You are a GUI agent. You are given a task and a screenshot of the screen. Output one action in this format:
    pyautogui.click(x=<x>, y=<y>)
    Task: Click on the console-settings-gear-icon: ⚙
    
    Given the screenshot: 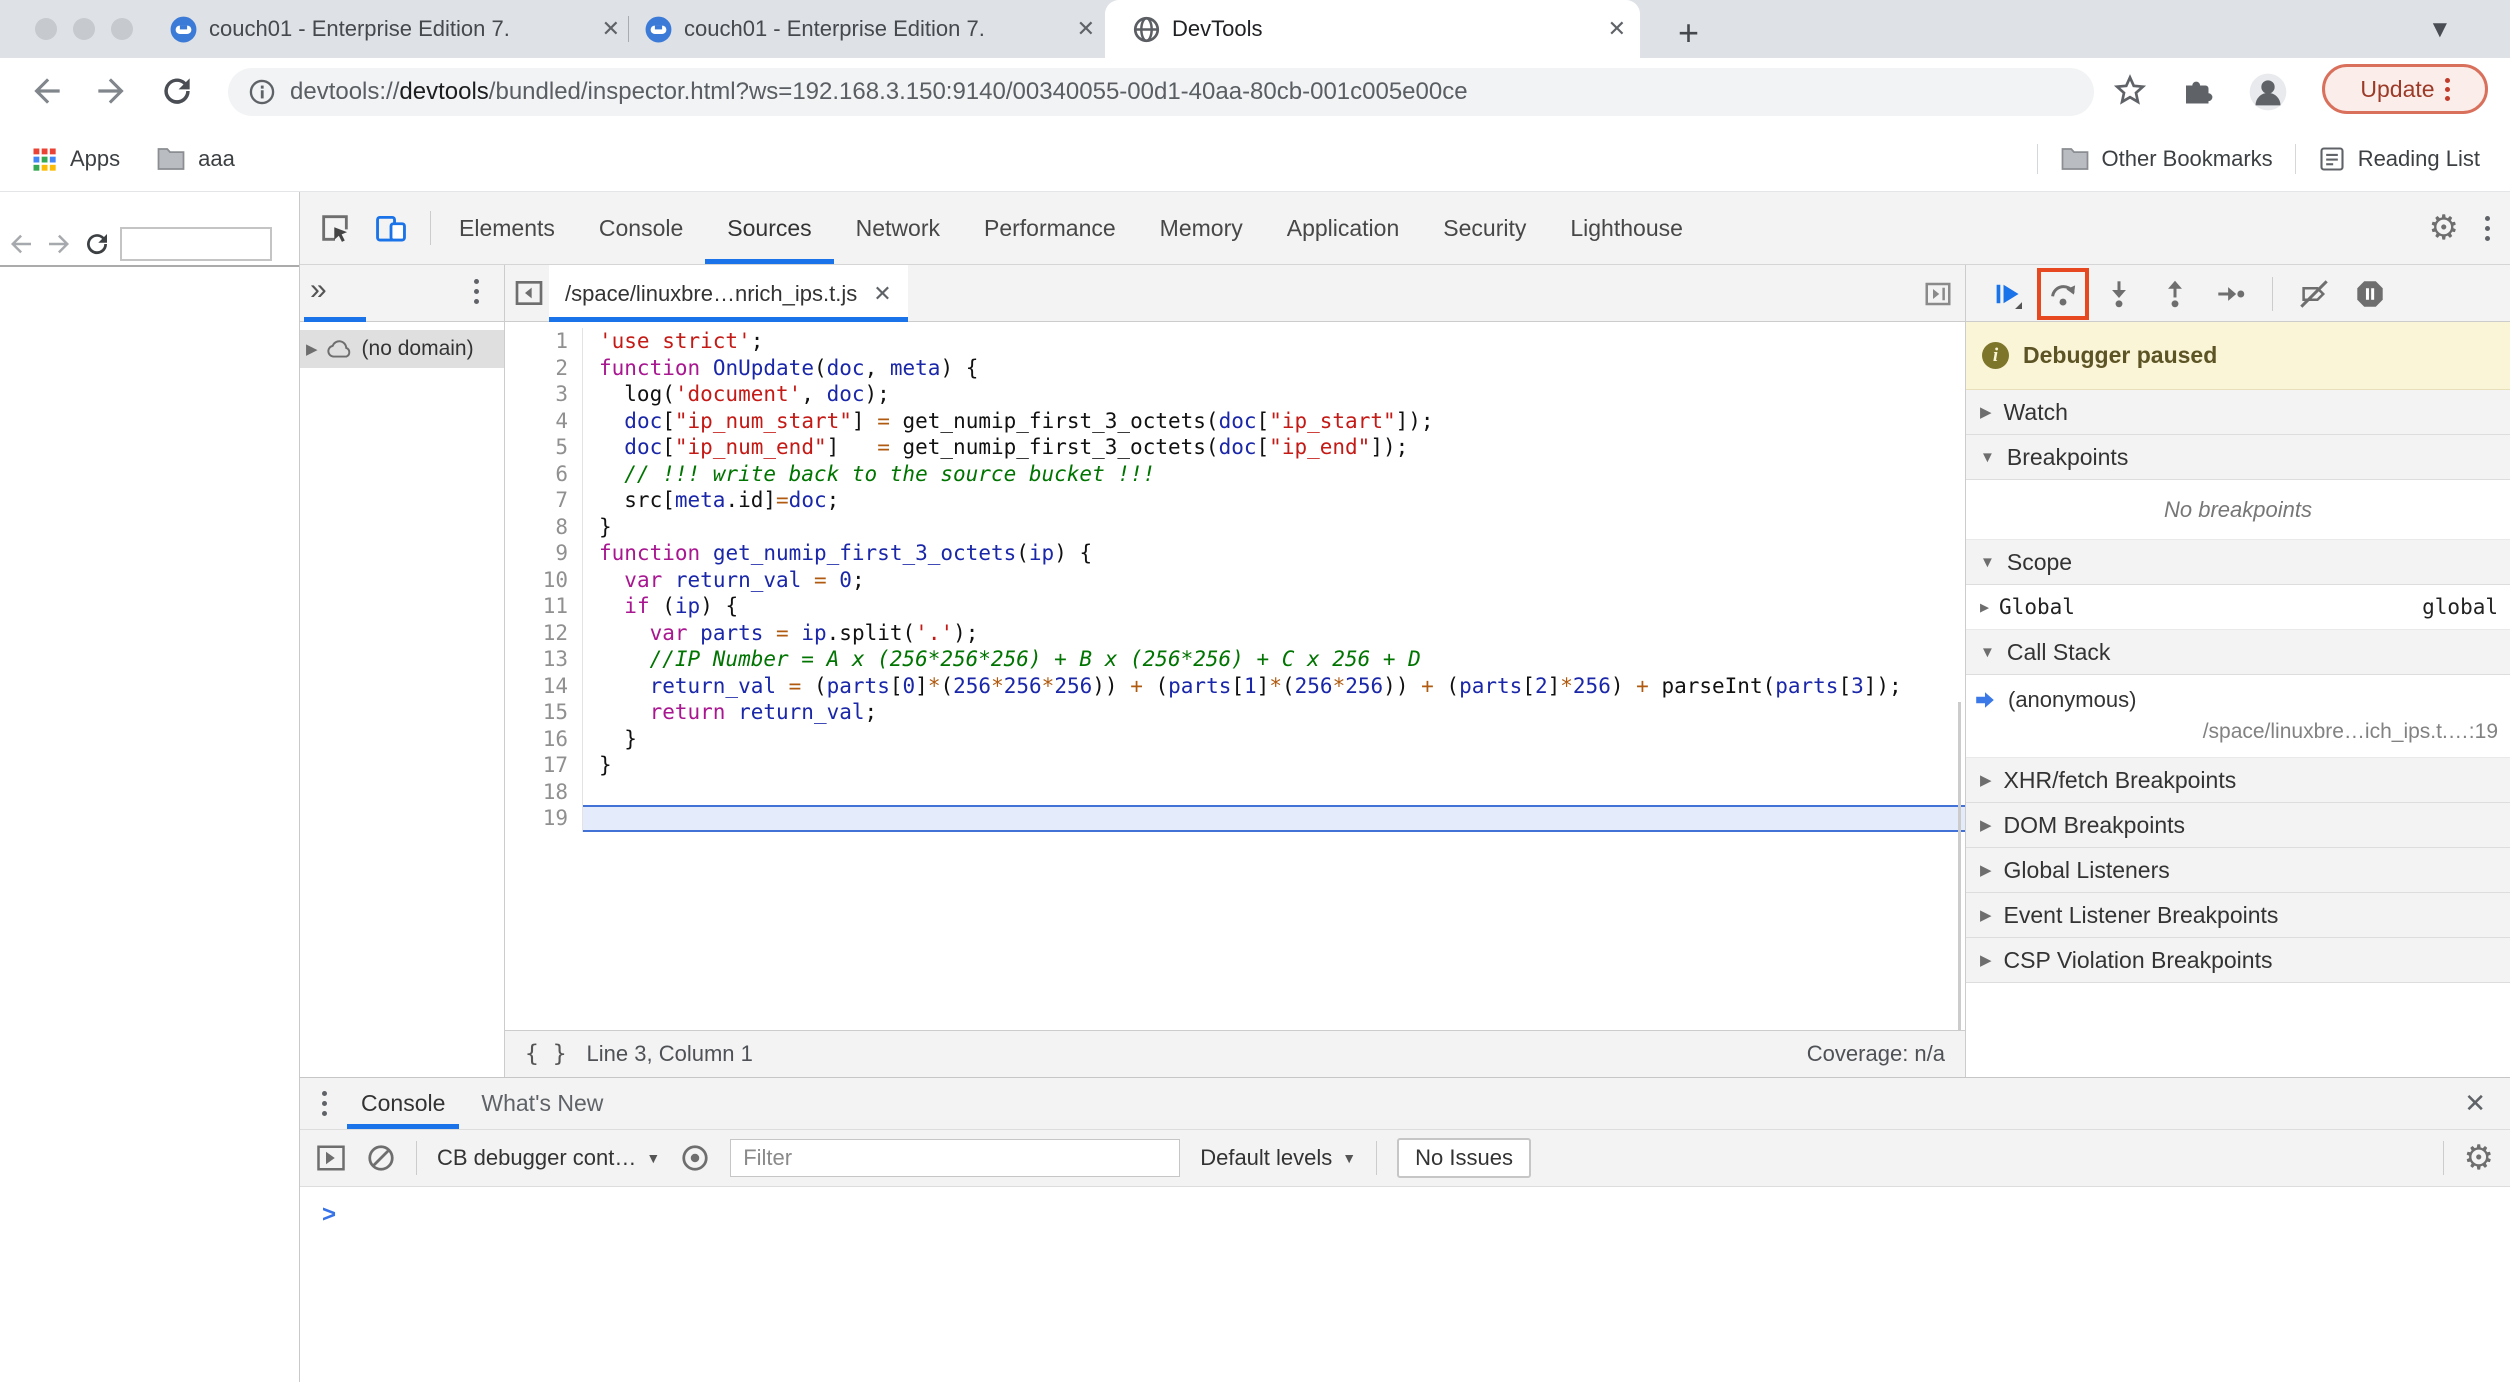 What is the action you would take?
    pyautogui.click(x=2479, y=1158)
    